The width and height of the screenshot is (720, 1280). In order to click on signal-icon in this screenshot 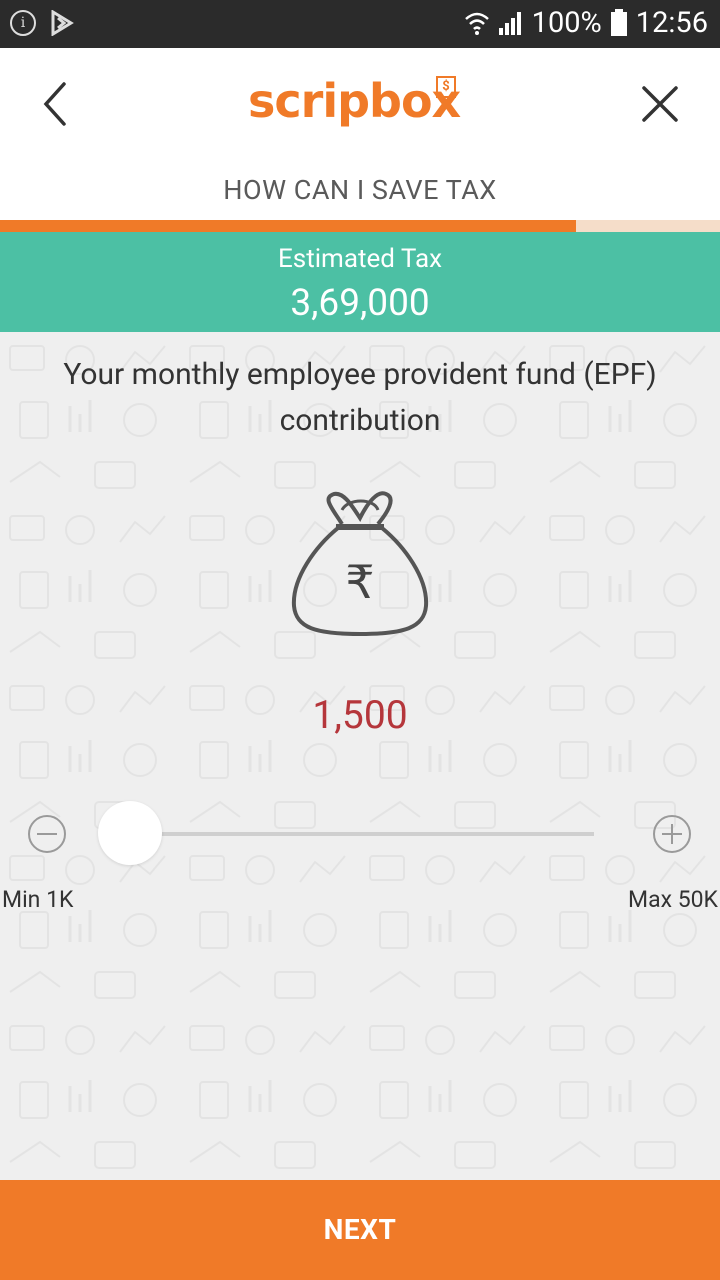, I will do `click(509, 23)`.